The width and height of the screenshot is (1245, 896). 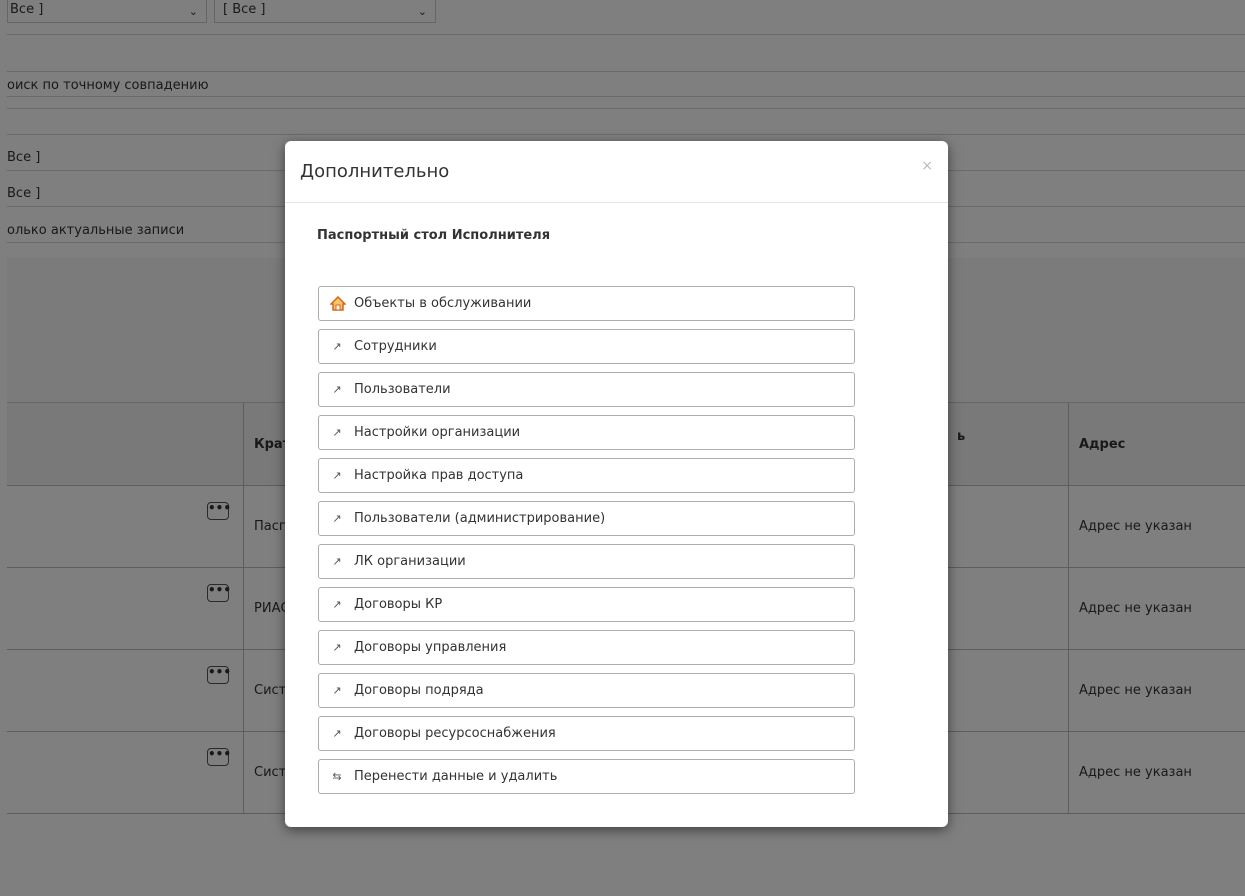 I want to click on section-title: Паспортный стол Исполнителя, so click(x=434, y=235).